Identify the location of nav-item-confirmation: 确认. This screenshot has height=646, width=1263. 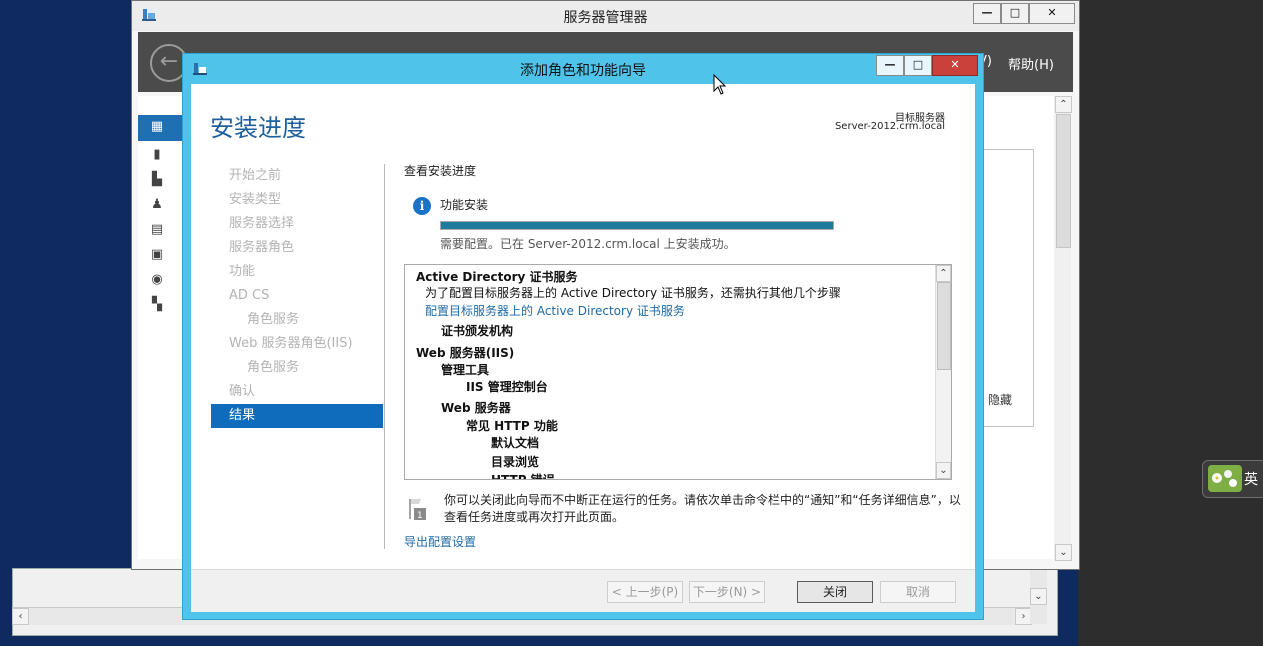
(297, 392).